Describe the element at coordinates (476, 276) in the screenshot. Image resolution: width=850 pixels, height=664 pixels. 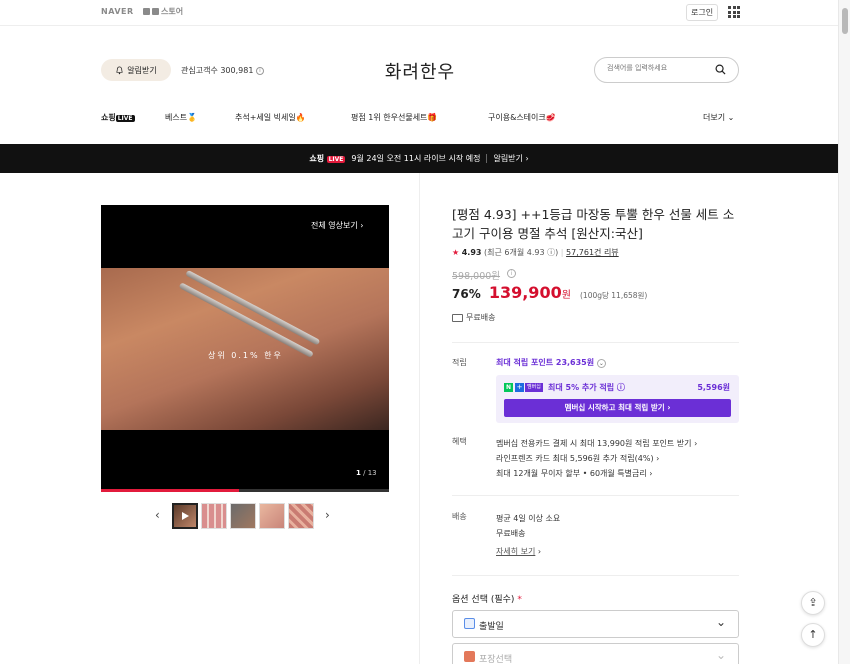
I see `original-price: 598,000원` at that location.